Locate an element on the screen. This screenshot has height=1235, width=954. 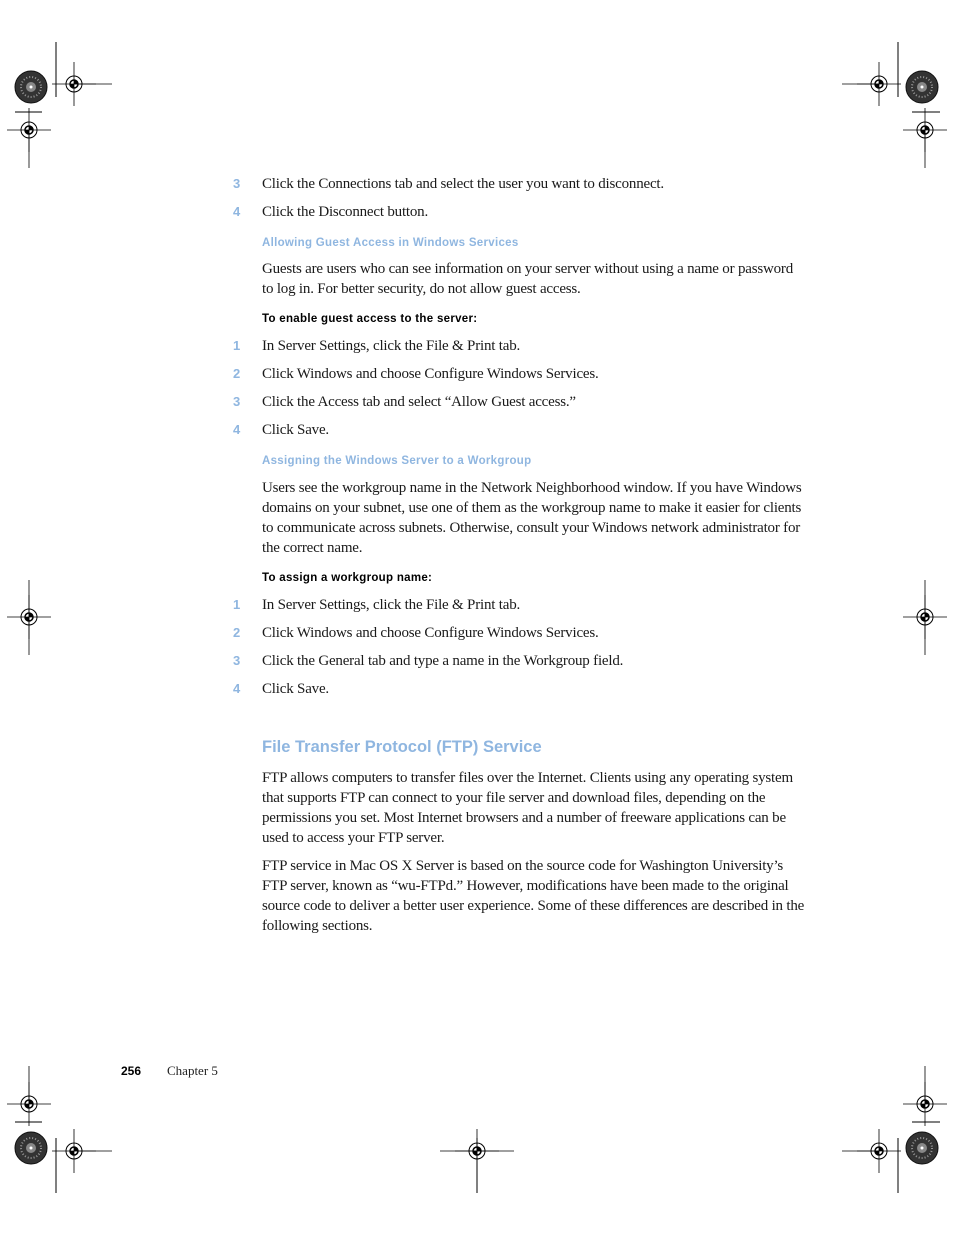
section-heading: File Transfer Protocol (FTP) Service is located at coordinates (402, 747).